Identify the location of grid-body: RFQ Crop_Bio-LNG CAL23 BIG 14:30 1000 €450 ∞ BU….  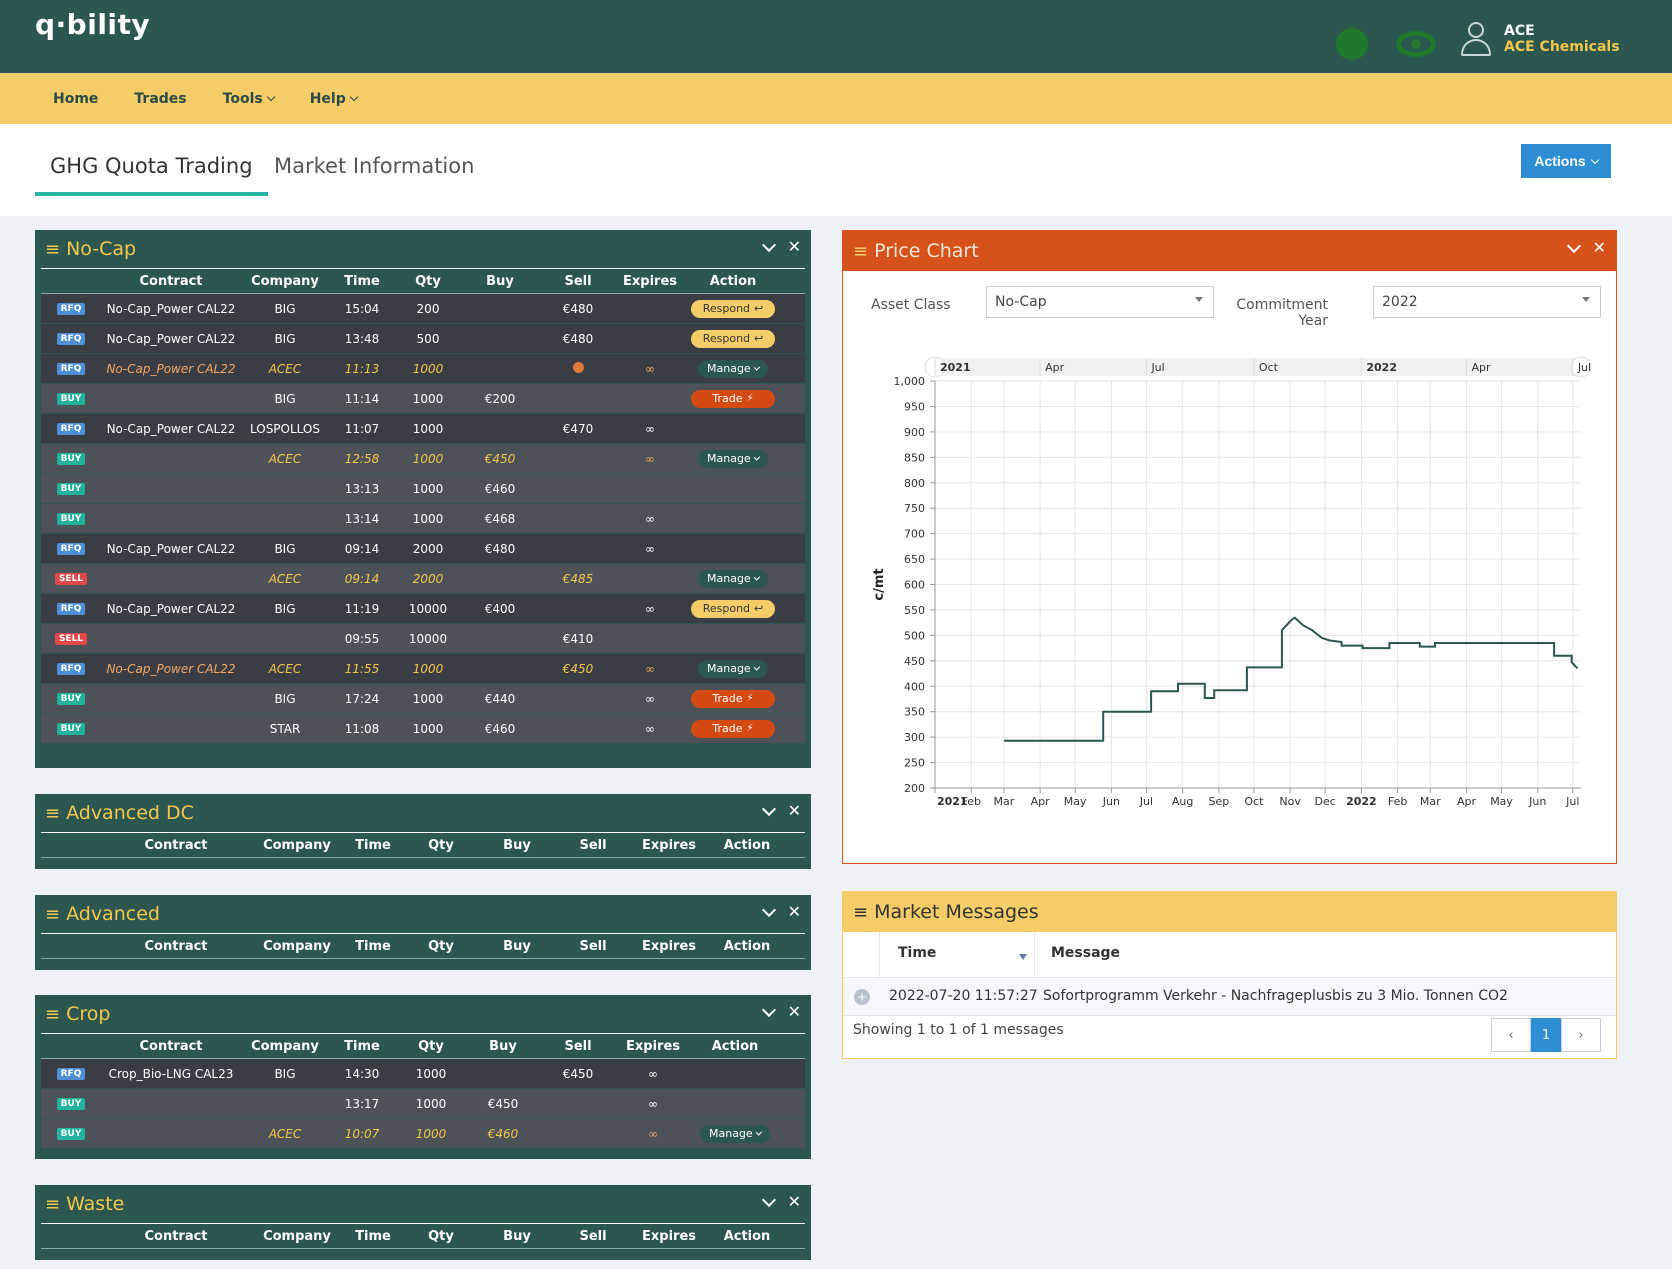
(423, 1104).